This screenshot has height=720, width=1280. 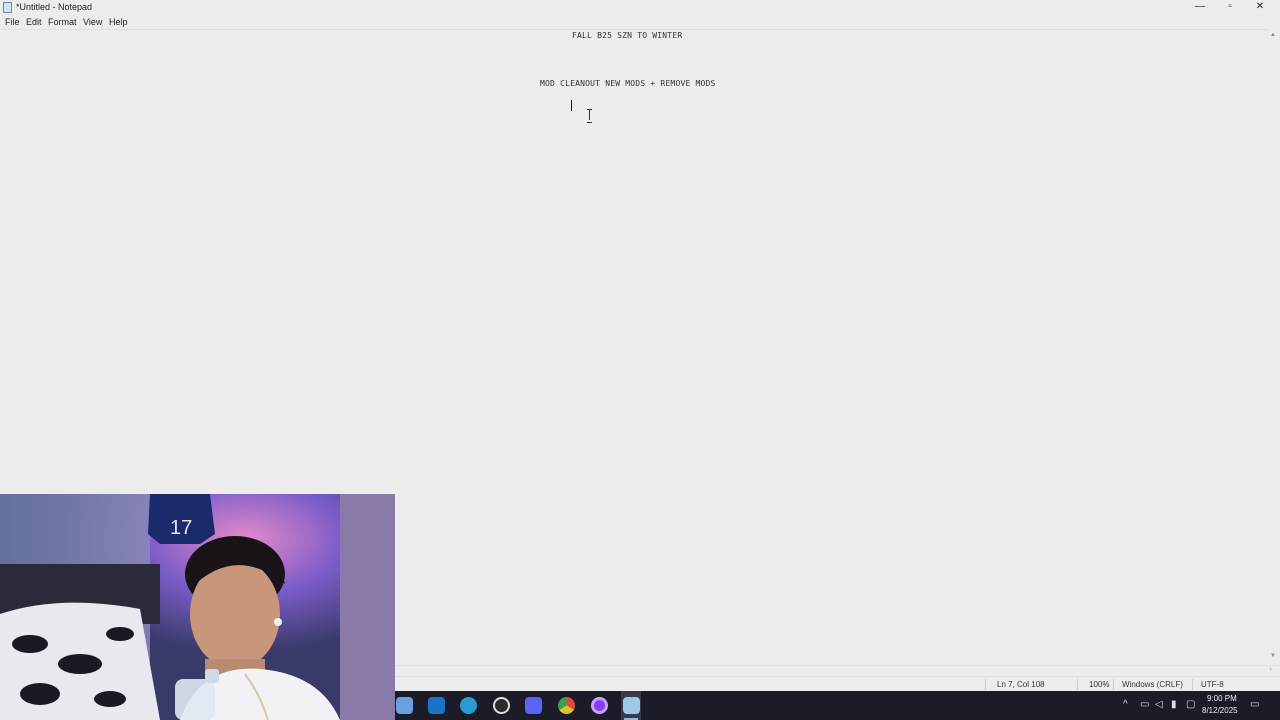 I want to click on close-button: ✕, so click(x=1260, y=7).